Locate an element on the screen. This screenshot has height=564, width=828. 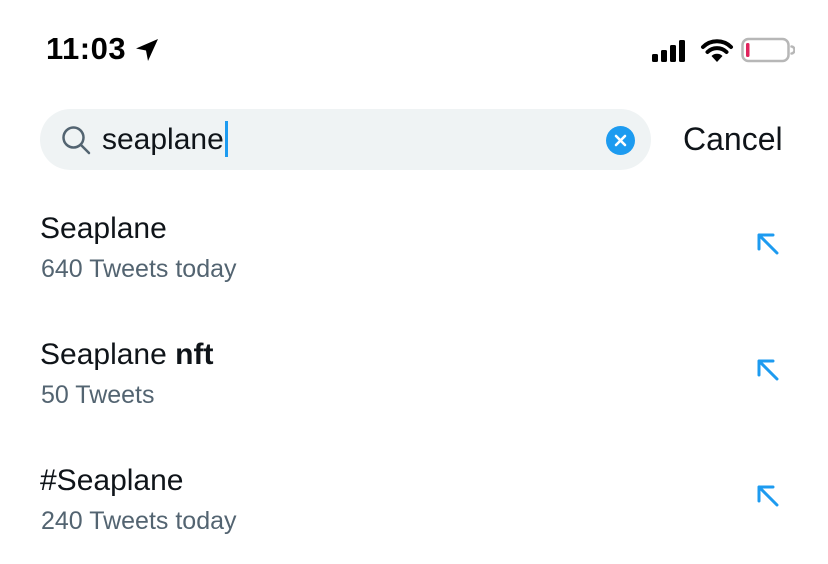
cellular-signal-icon is located at coordinates (668, 51).